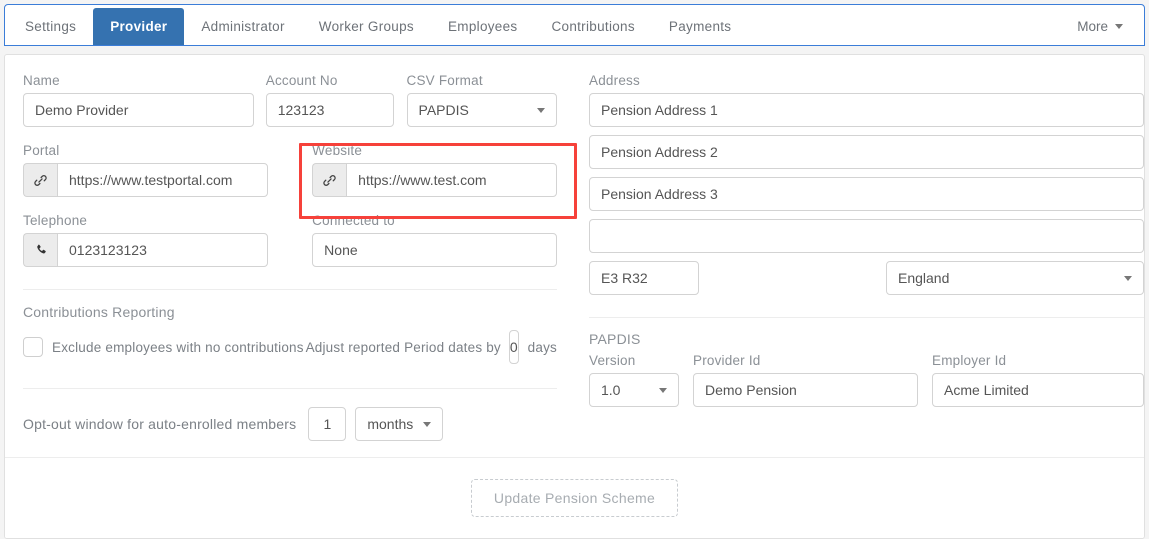 Image resolution: width=1149 pixels, height=539 pixels. I want to click on website-input-group: https://www.test.com, so click(434, 180).